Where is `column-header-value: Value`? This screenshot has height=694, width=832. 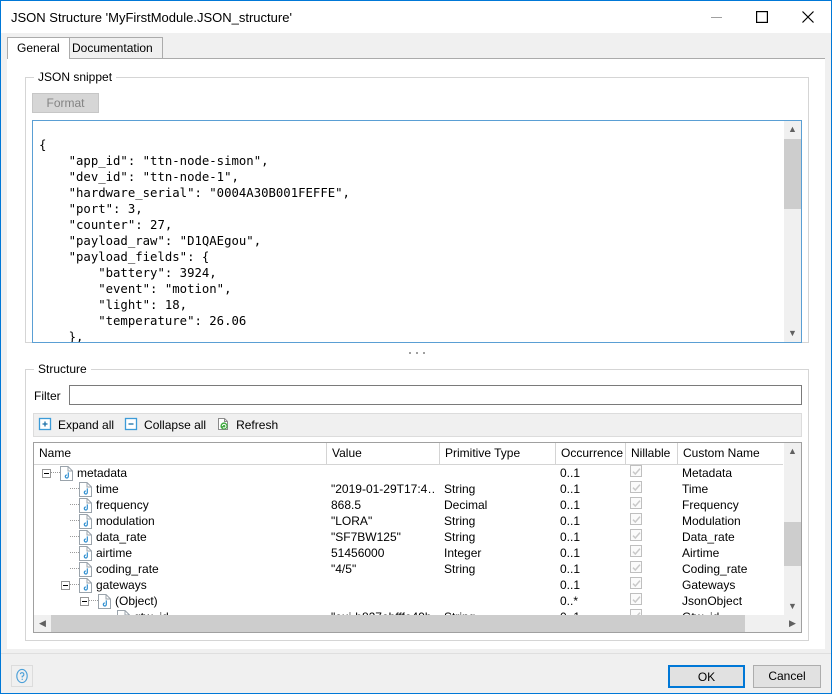 column-header-value: Value is located at coordinates (382, 453).